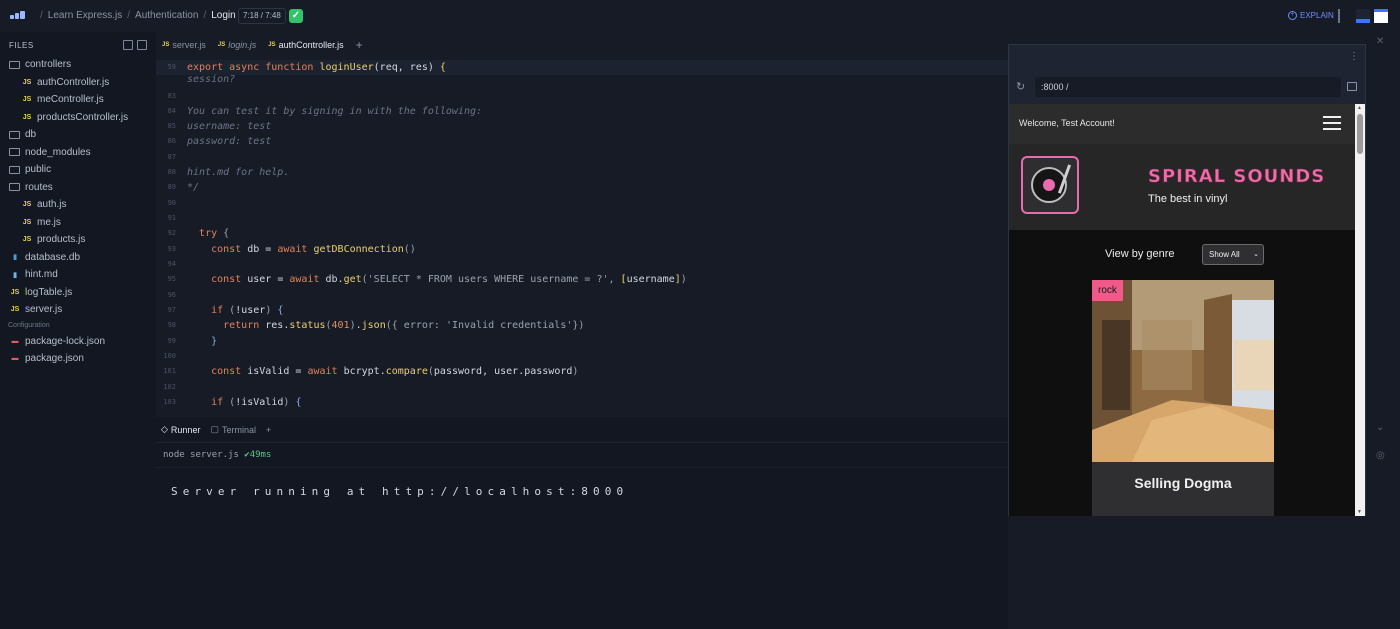  I want to click on new-file-icon, so click(128, 45).